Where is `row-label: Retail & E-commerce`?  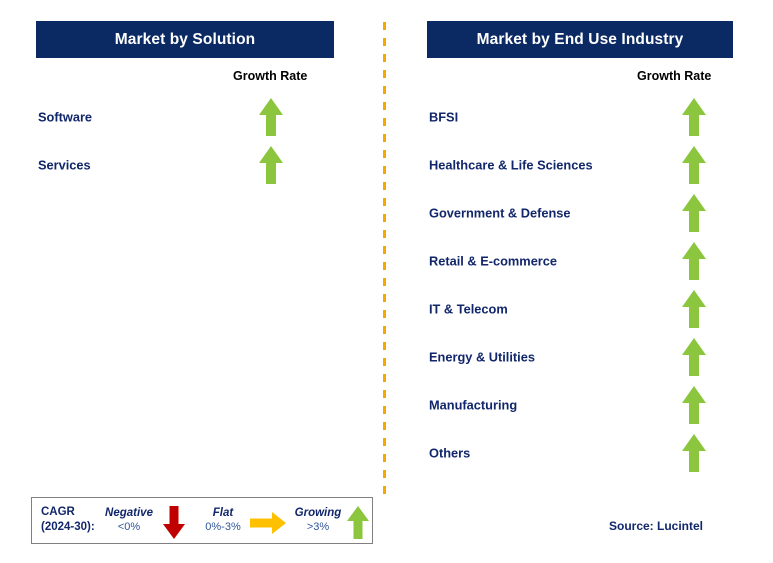
row-label: Retail & E-commerce is located at coordinates (493, 261).